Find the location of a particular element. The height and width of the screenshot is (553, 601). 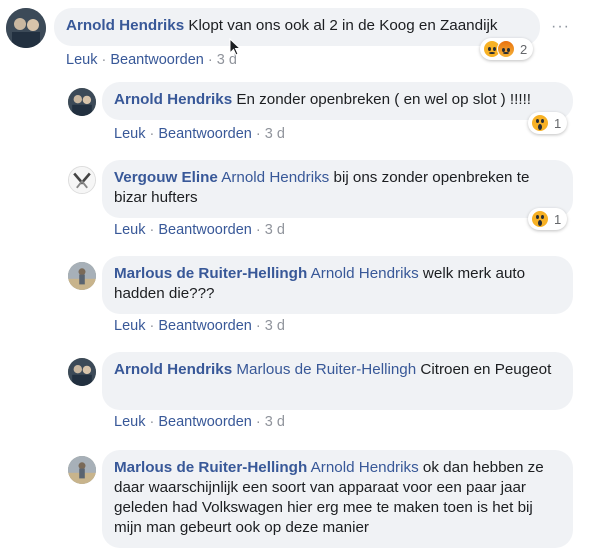

reaction-summary: 2 is located at coordinates (507, 49).